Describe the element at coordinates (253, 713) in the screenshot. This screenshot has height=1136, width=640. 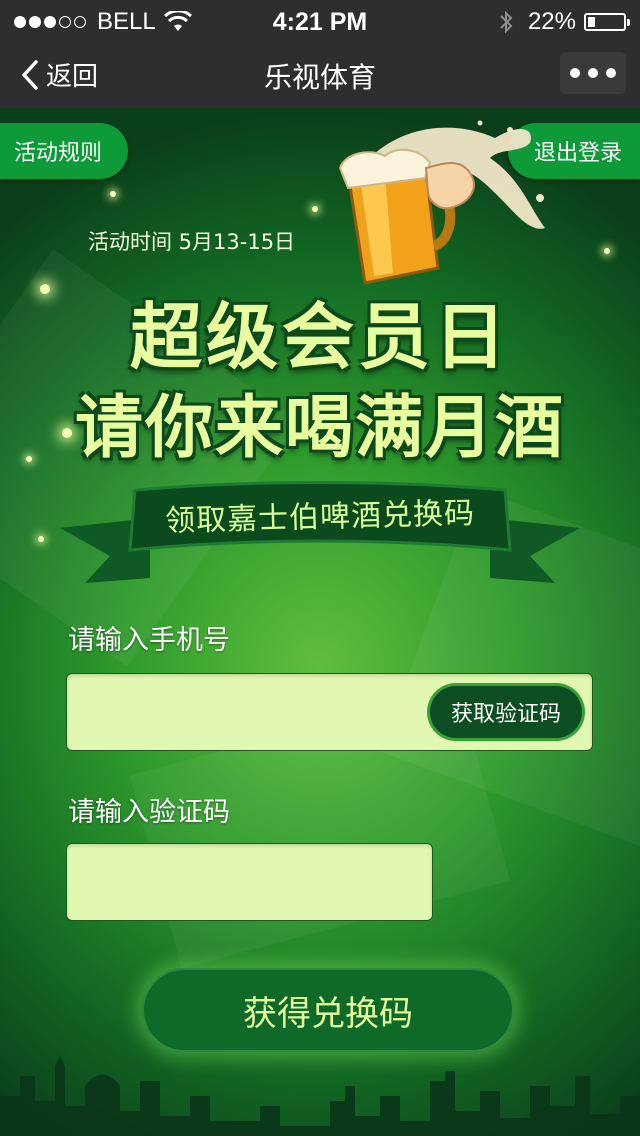
I see `phone-input` at that location.